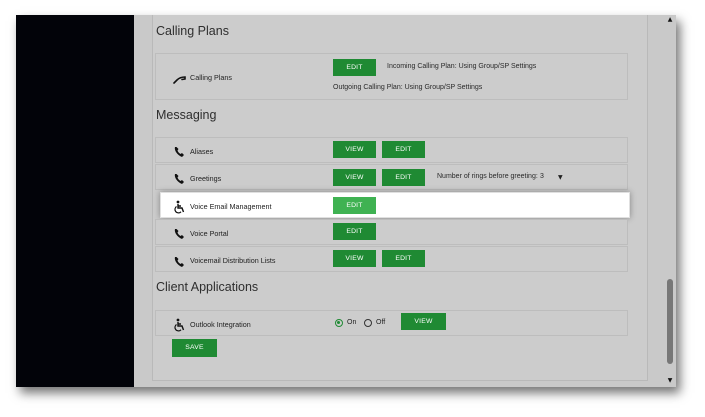 Image resolution: width=705 pixels, height=417 pixels. Describe the element at coordinates (202, 151) in the screenshot. I see `row-label: Aliases` at that location.